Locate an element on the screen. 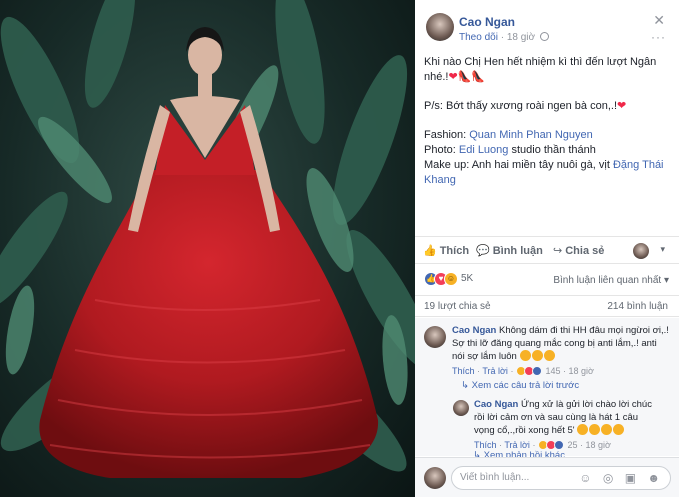  post-time: 18 giờ is located at coordinates (521, 37).